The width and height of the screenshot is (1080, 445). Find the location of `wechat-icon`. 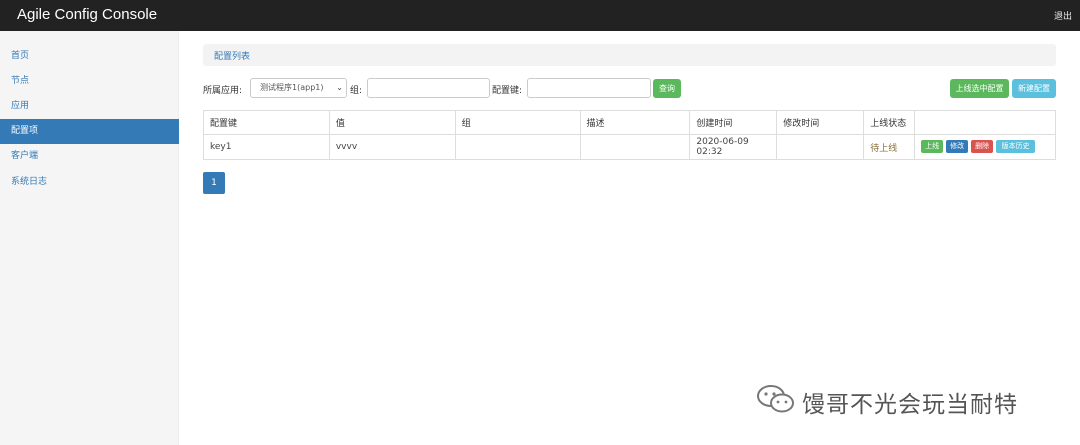

wechat-icon is located at coordinates (775, 399).